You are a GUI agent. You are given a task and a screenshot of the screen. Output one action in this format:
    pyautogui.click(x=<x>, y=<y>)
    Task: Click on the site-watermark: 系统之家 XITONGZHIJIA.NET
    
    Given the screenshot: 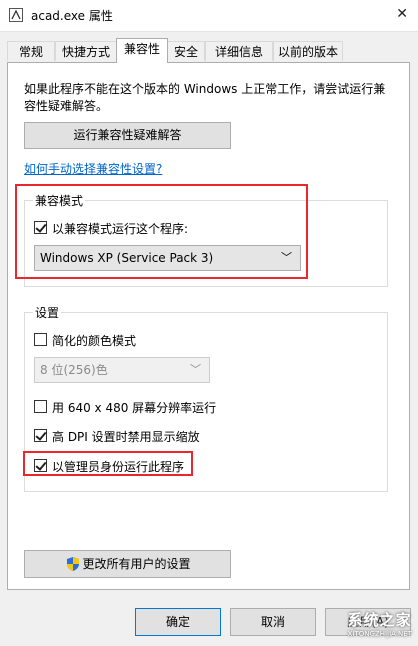 What is the action you would take?
    pyautogui.click(x=380, y=623)
    